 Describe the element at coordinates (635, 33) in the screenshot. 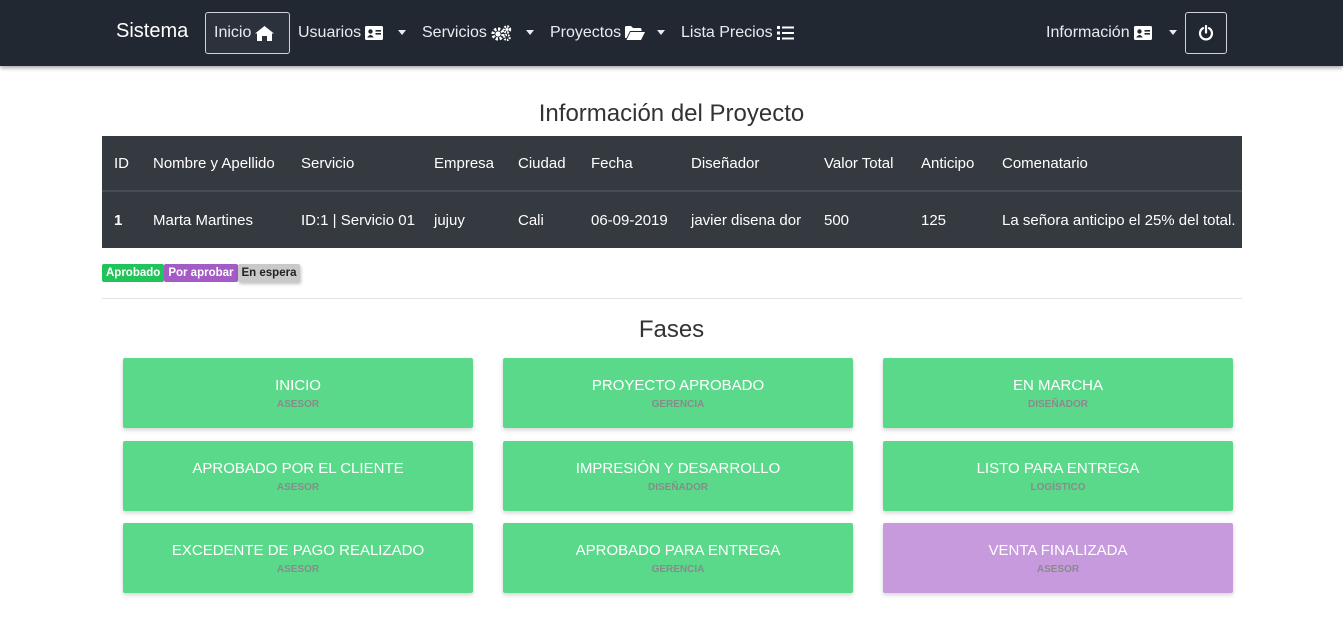

I see `folder-open-icon` at that location.